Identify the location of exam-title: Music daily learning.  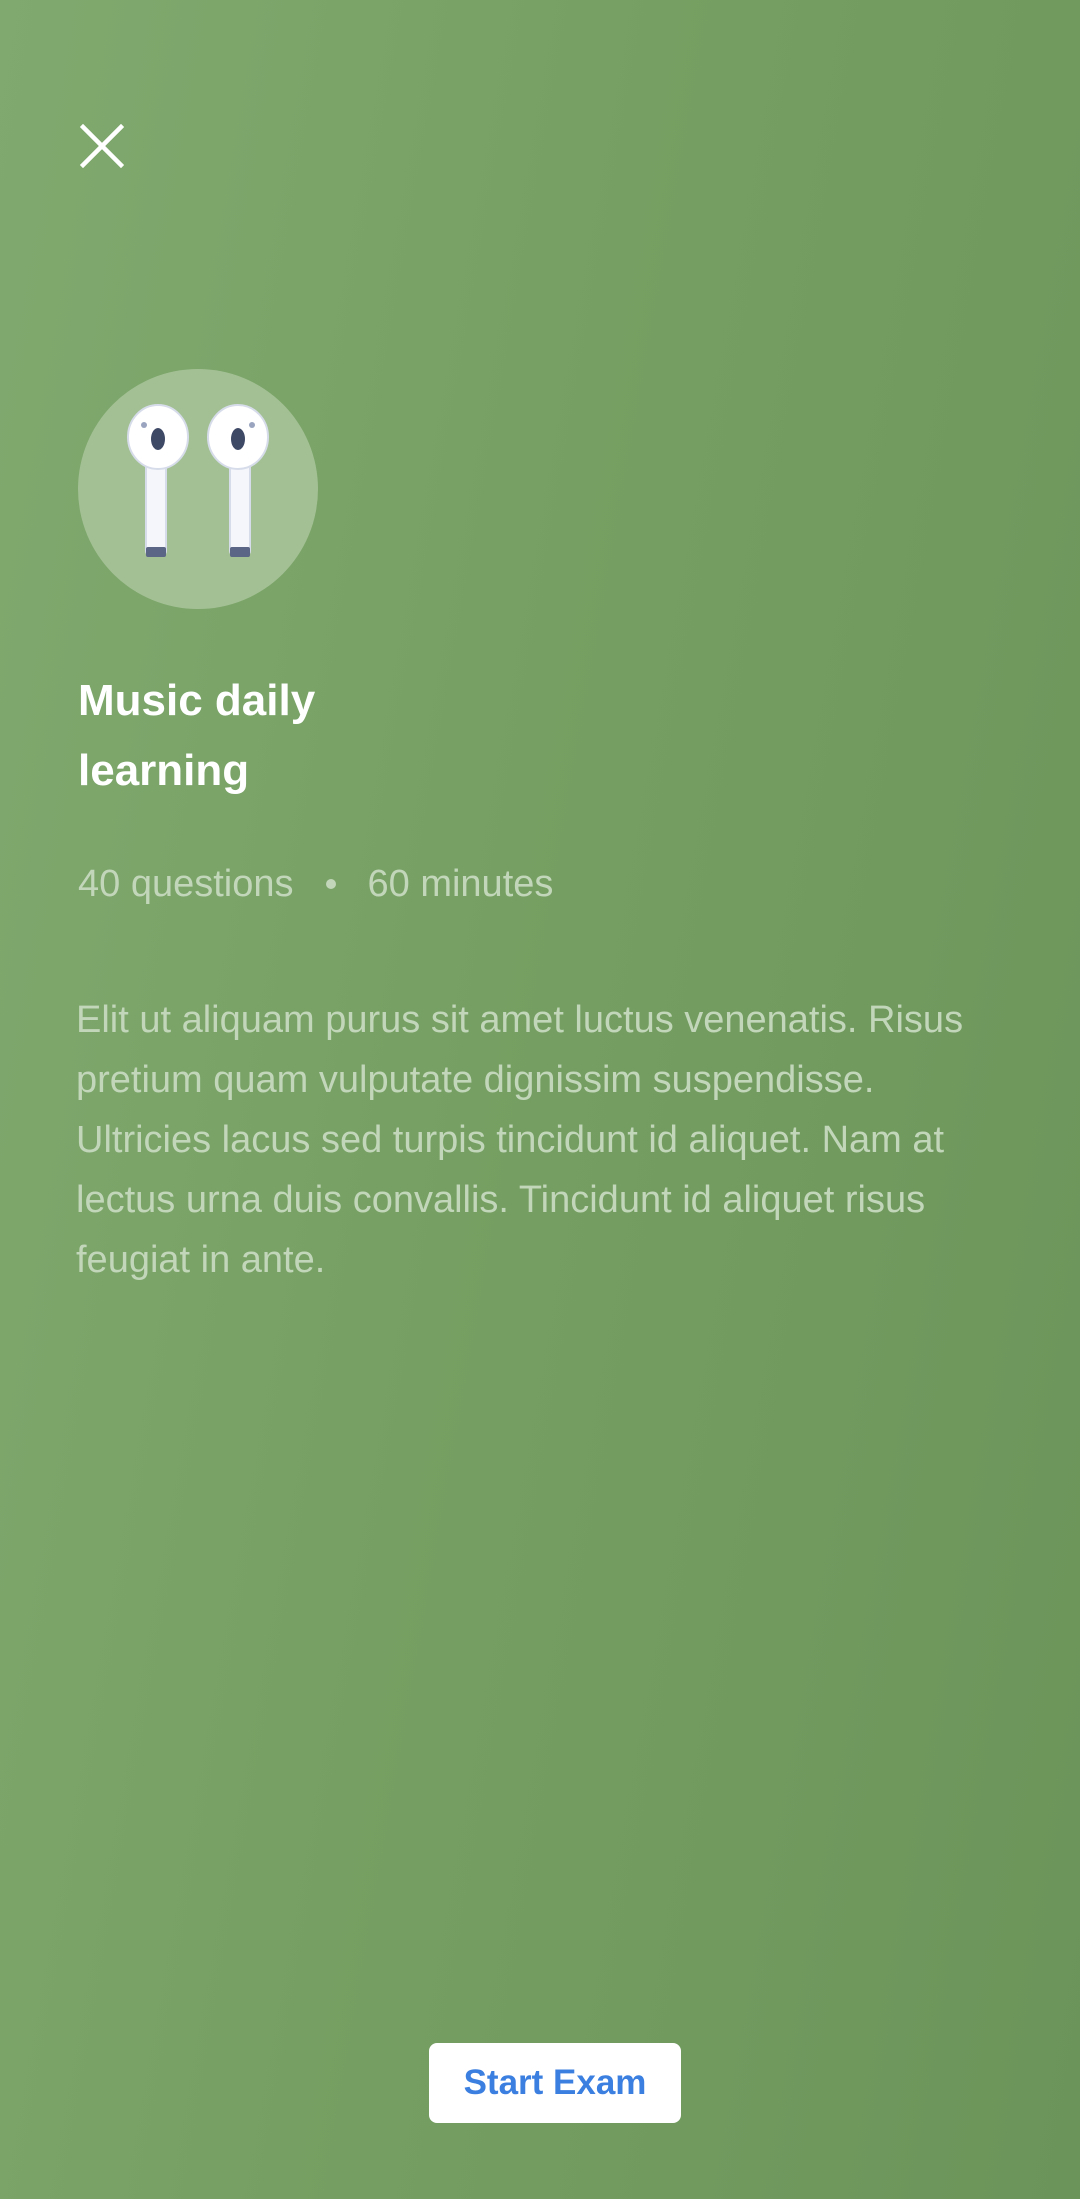
(197, 735).